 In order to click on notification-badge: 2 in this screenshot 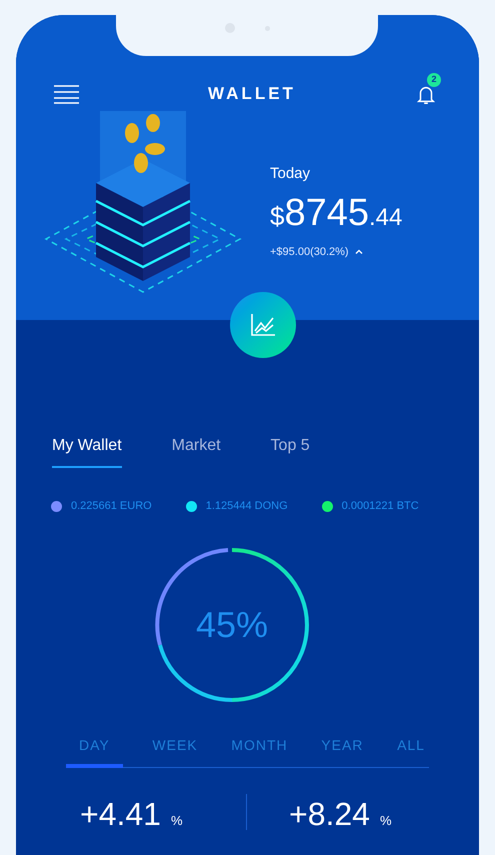, I will do `click(433, 80)`.